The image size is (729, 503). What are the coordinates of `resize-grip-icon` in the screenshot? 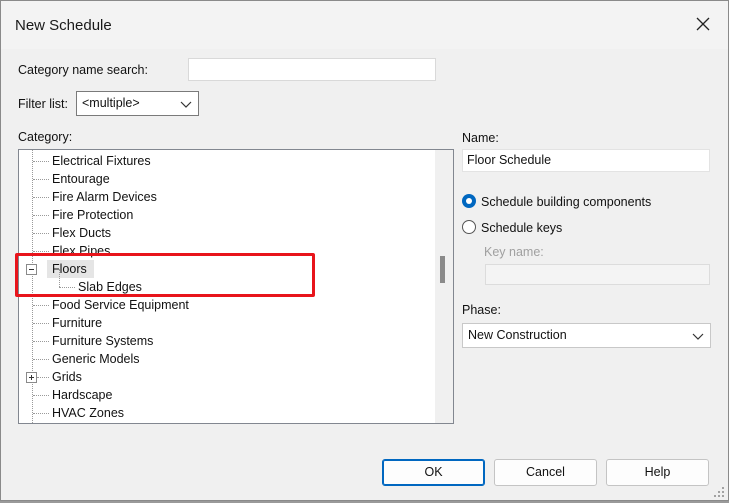 It's located at (719, 491).